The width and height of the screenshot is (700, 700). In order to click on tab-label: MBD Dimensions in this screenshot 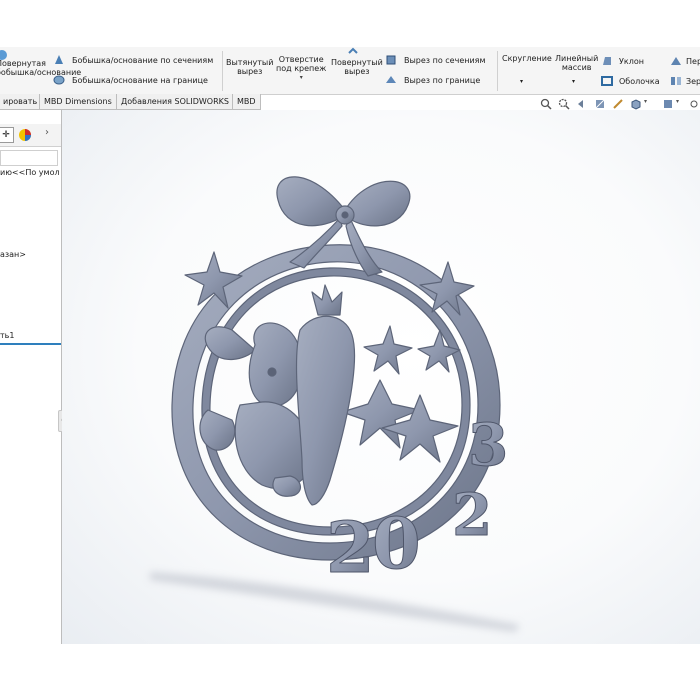, I will do `click(78, 101)`.